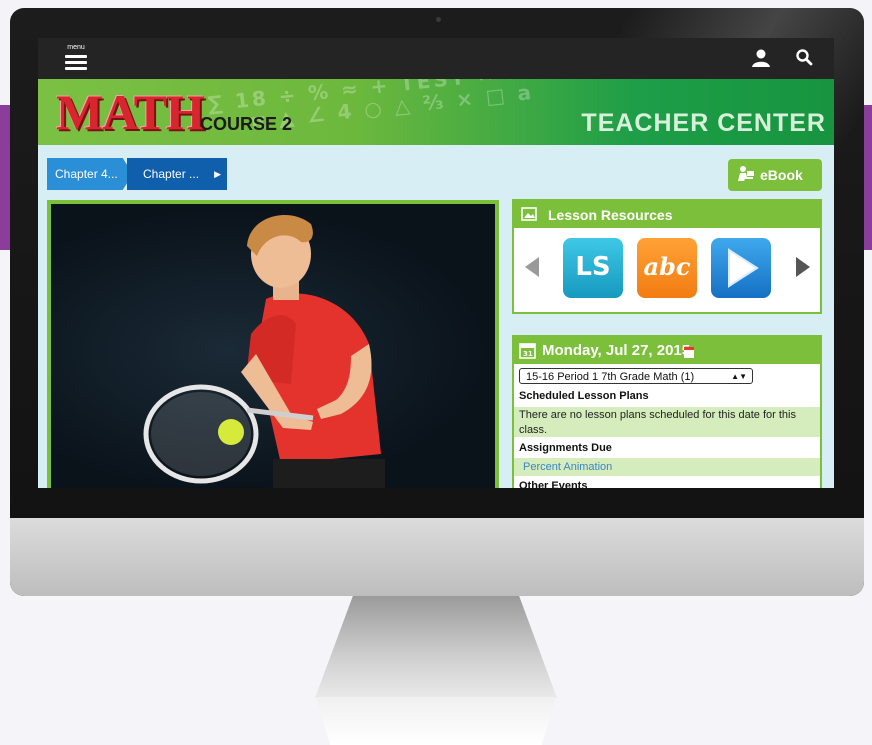 This screenshot has width=872, height=745. What do you see at coordinates (593, 268) in the screenshot?
I see `ls-icon: LS` at bounding box center [593, 268].